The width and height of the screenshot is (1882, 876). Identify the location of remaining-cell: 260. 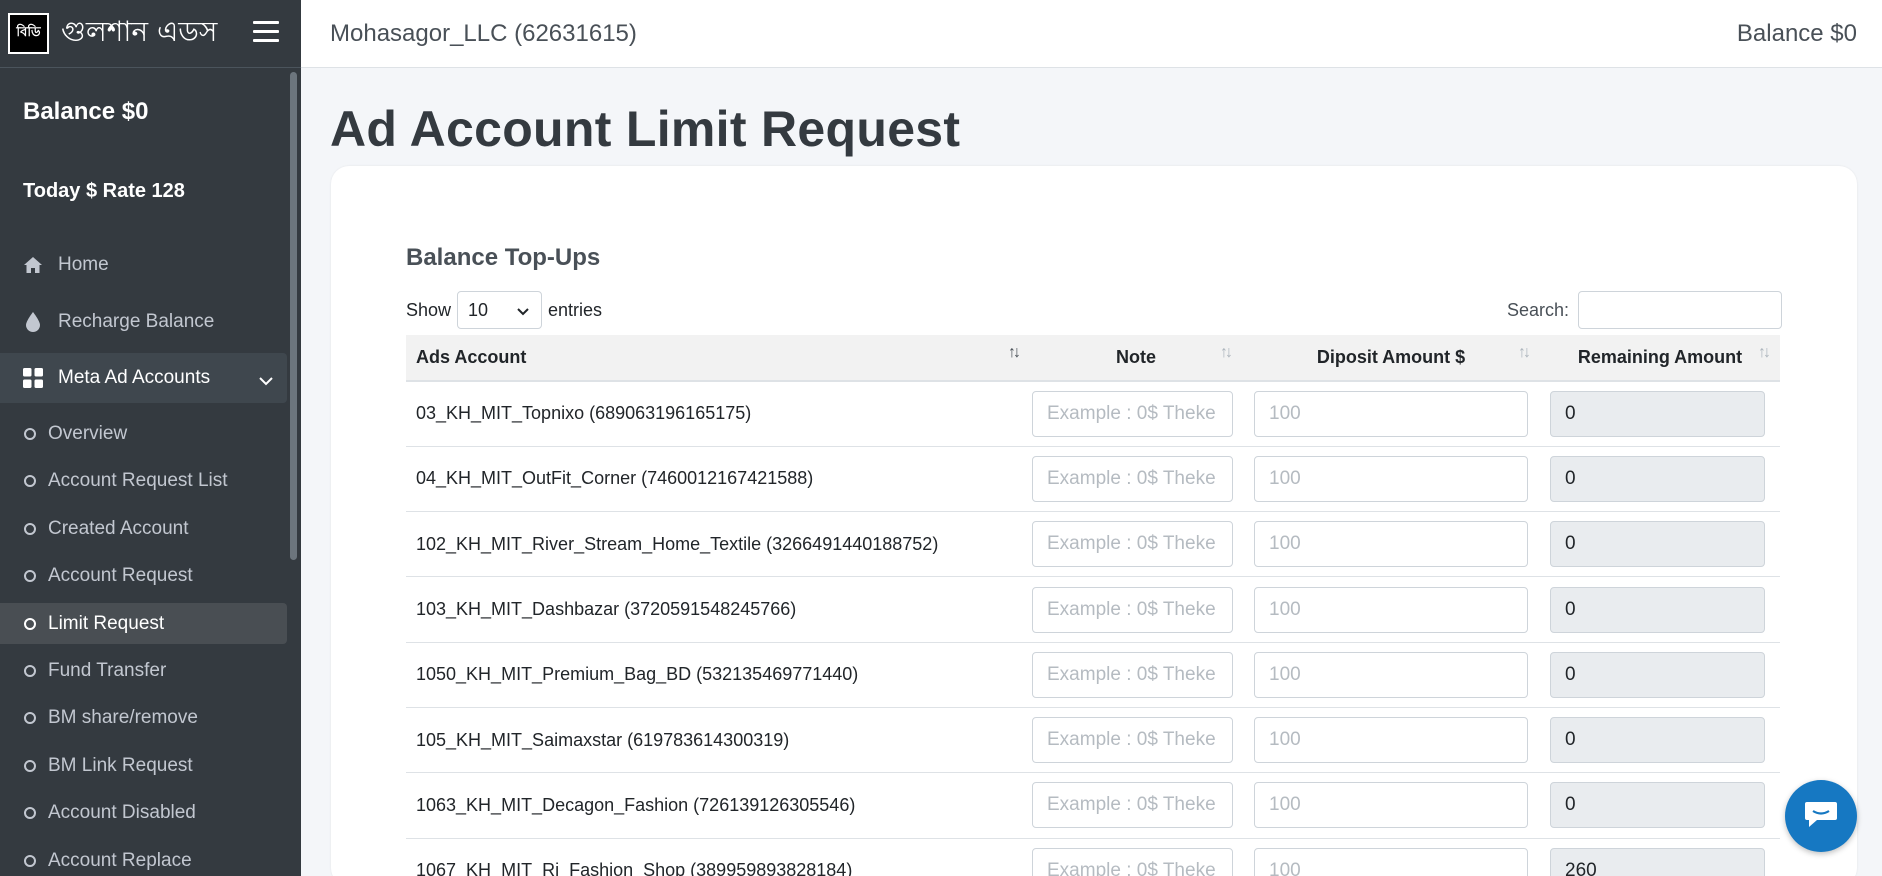
(1660, 856).